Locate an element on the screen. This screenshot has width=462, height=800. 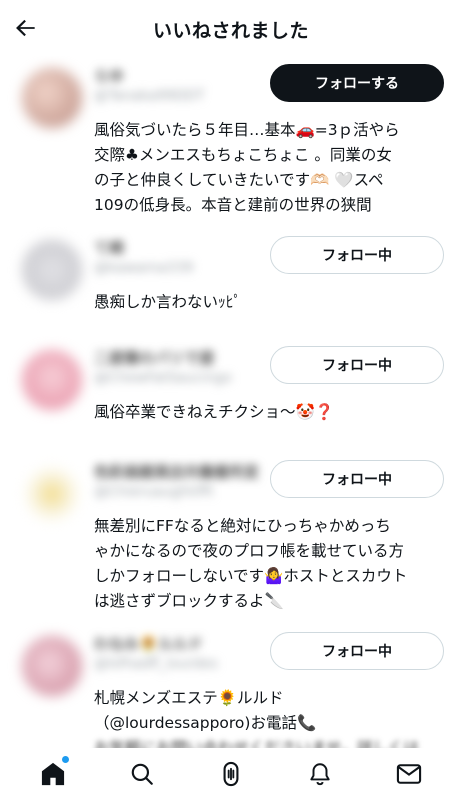
user-handle: @kawama339 is located at coordinates (144, 268).